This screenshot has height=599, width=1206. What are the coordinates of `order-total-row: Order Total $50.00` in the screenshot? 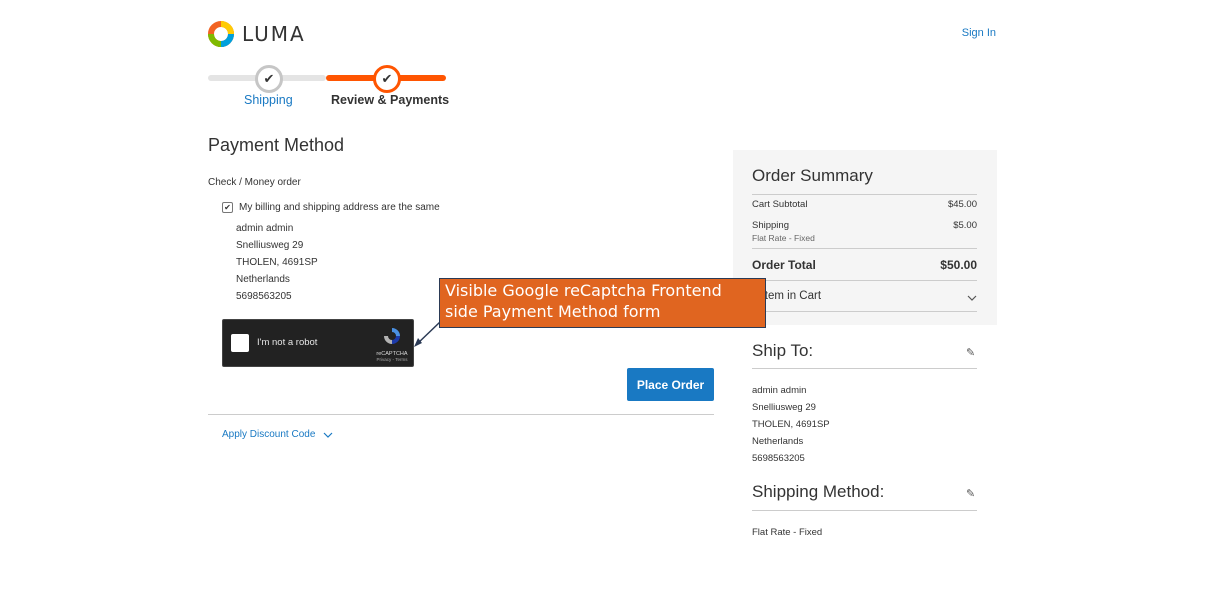 It's located at (864, 265).